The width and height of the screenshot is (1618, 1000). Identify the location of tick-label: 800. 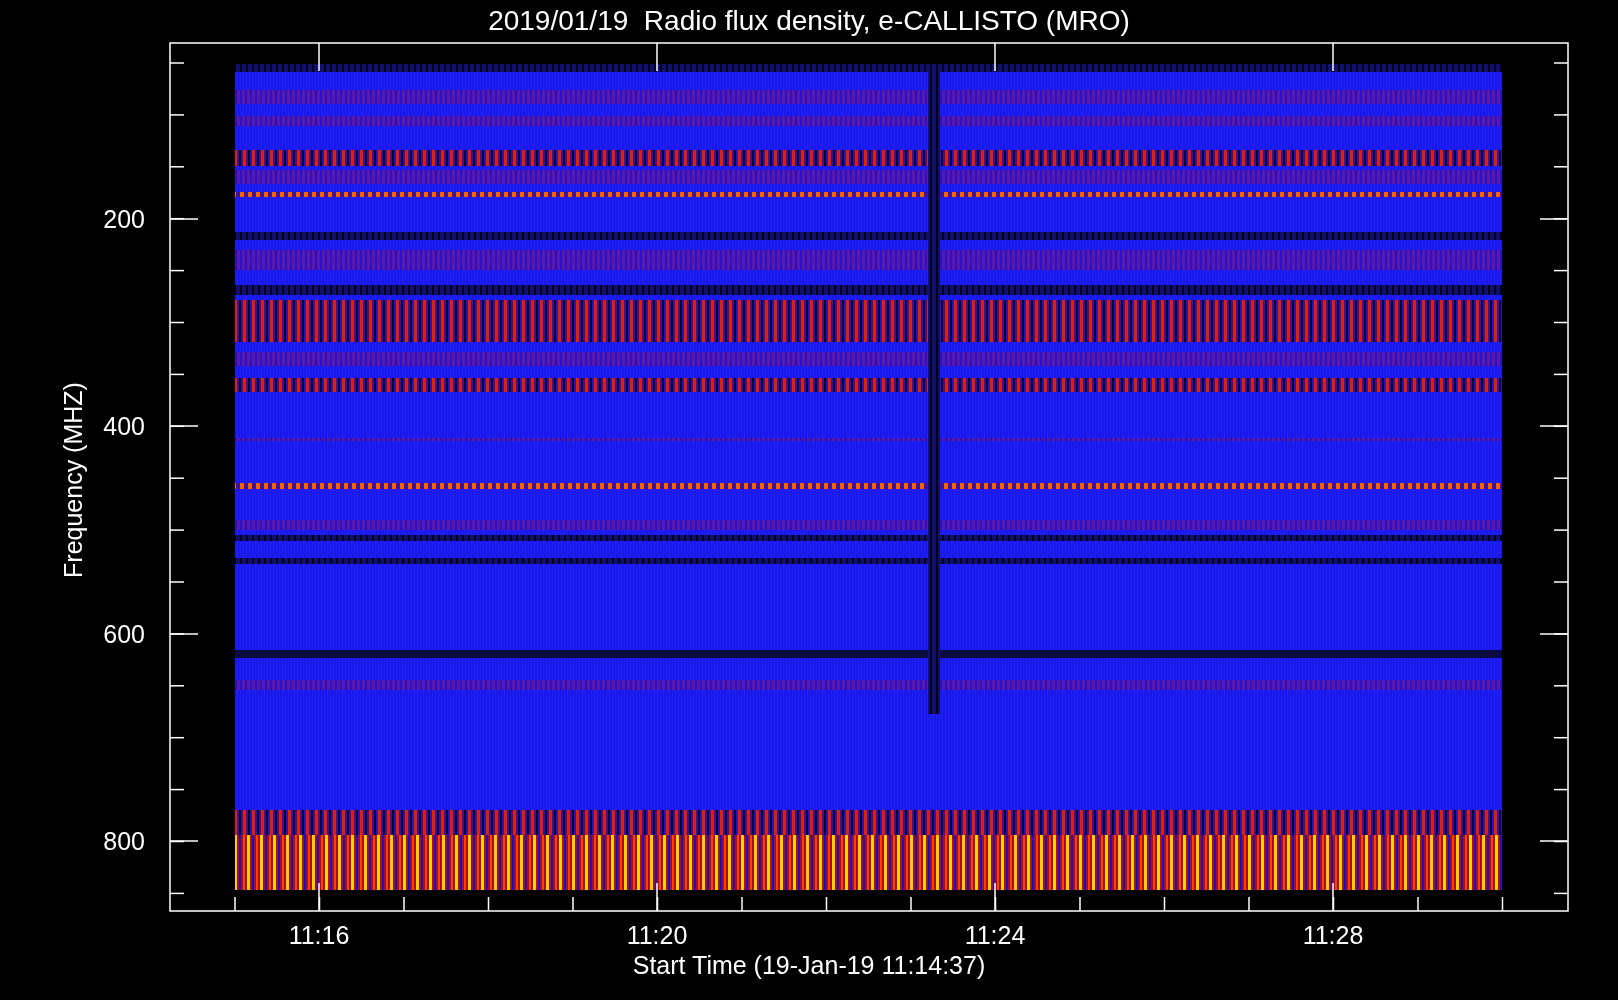
(124, 841).